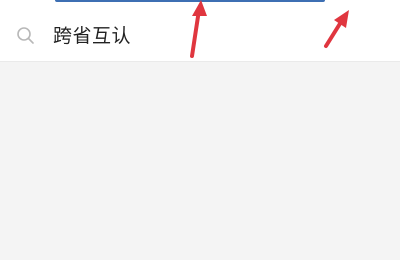  I want to click on search-icon, so click(26, 36).